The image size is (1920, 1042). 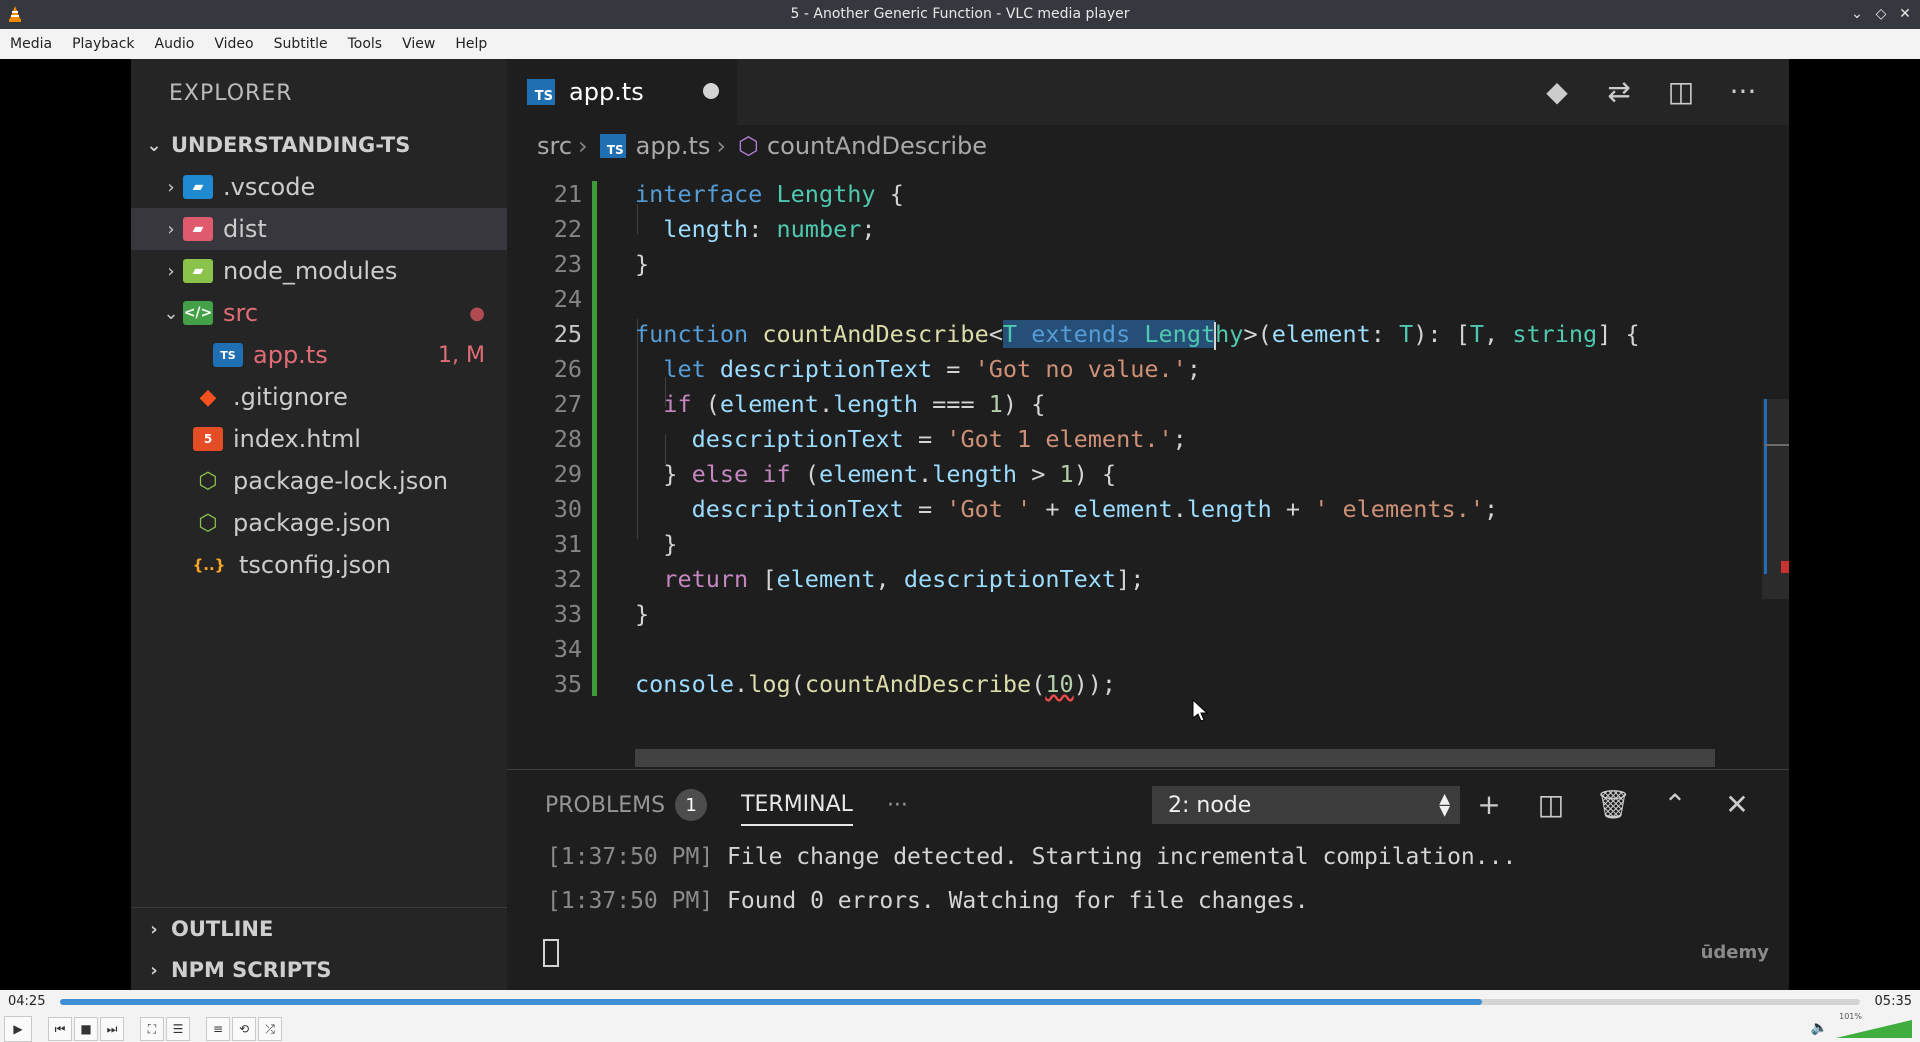 What do you see at coordinates (319, 229) in the screenshot?
I see `tree-item-dist: › ▰ dist` at bounding box center [319, 229].